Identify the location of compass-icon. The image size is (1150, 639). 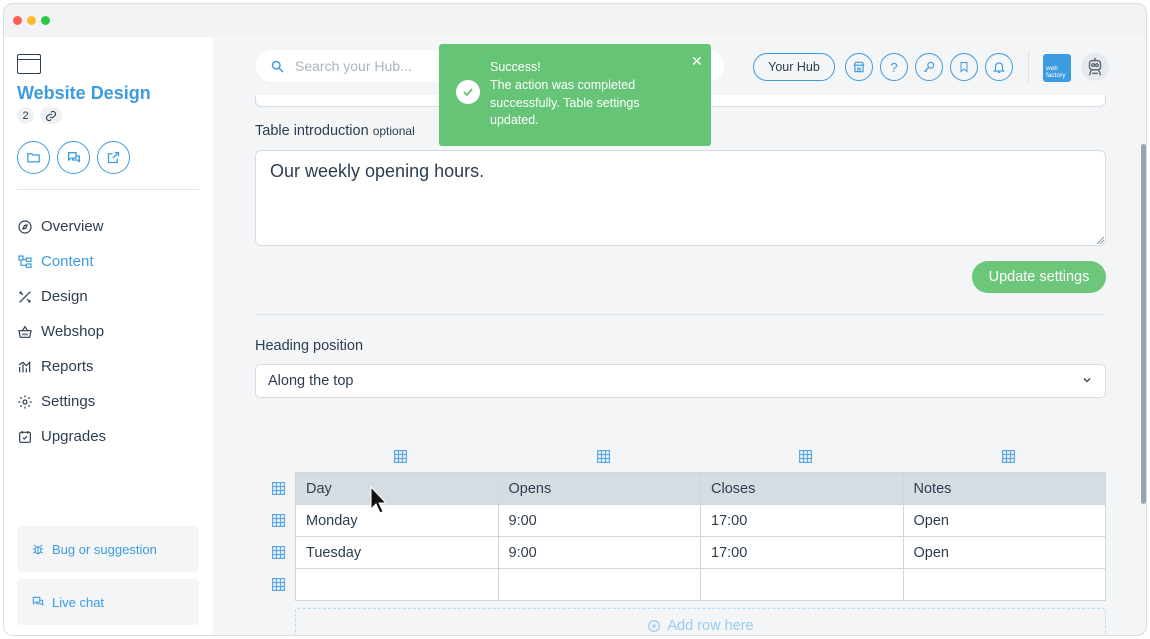
(25, 226).